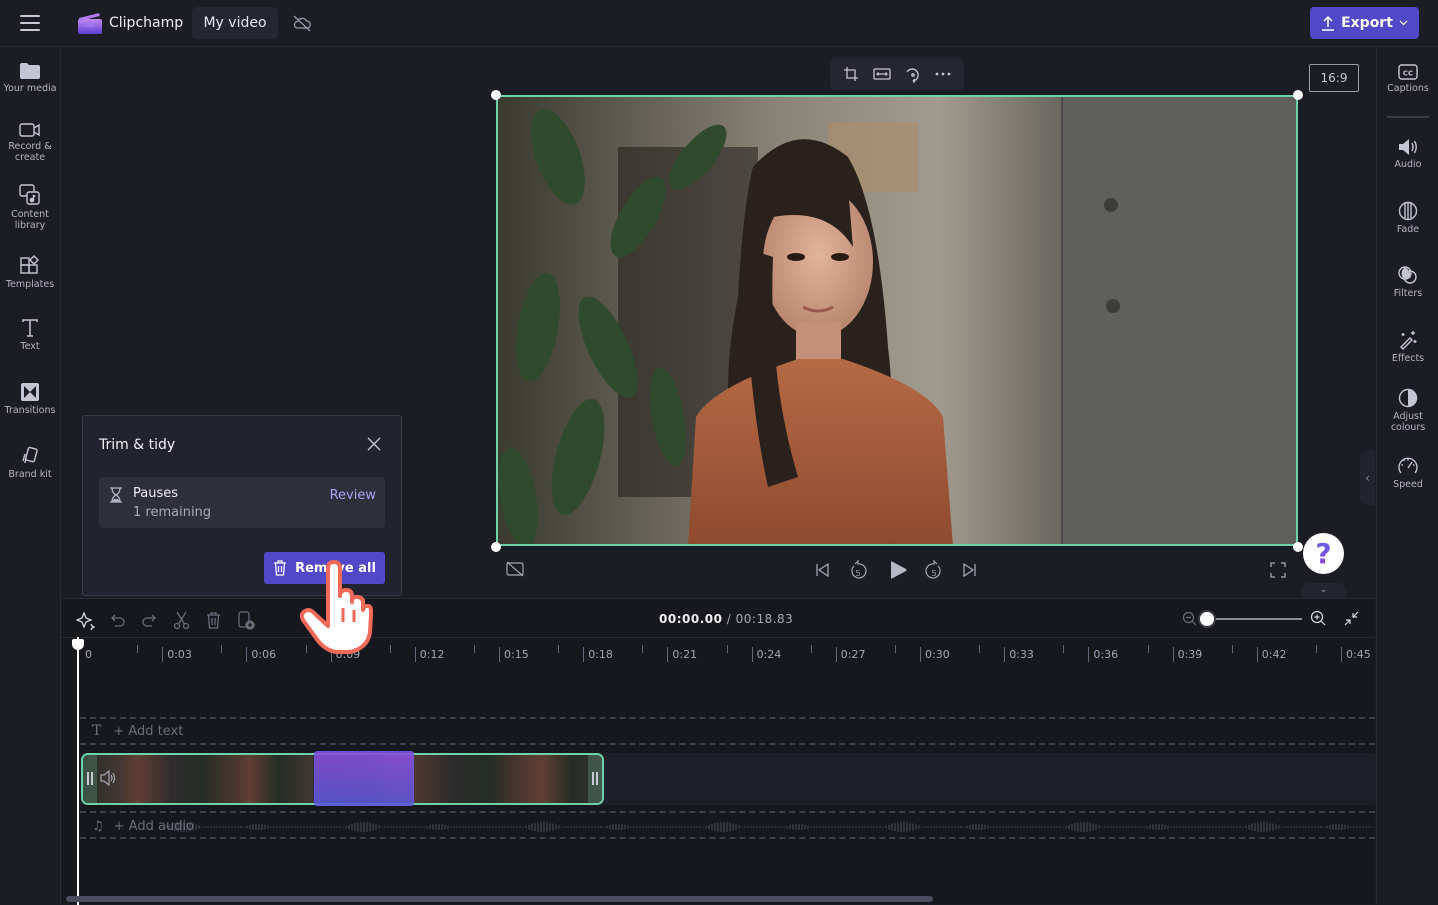 Image resolution: width=1438 pixels, height=905 pixels. Describe the element at coordinates (85, 621) in the screenshot. I see `magic-sparkle-icon` at that location.